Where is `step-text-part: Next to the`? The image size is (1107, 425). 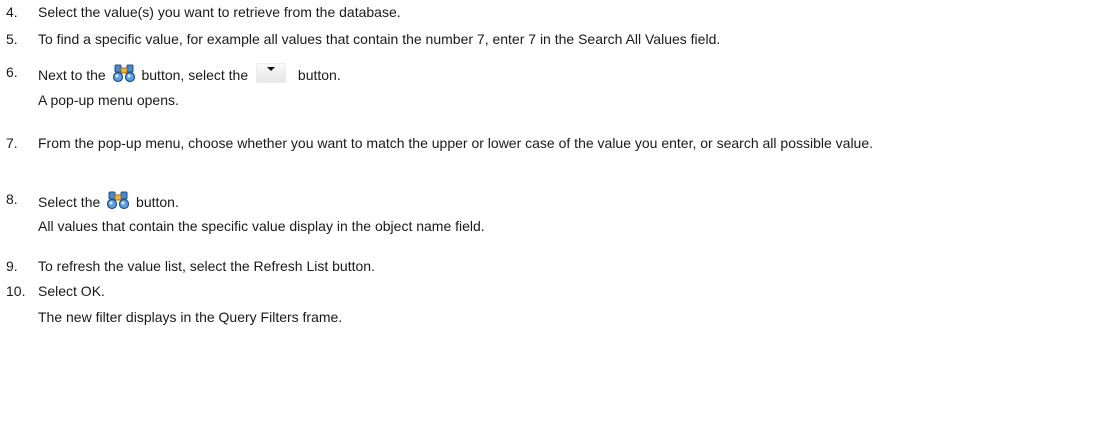 step-text-part: Next to the is located at coordinates (72, 75).